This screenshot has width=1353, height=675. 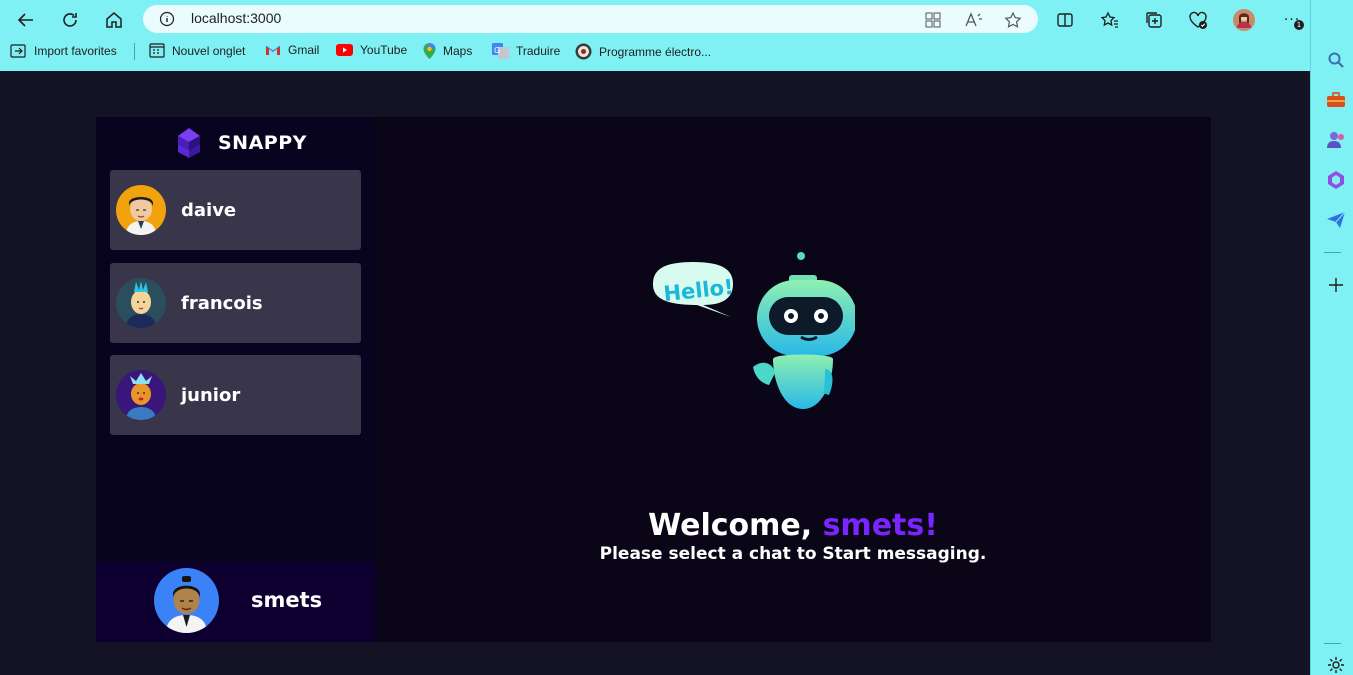 I want to click on current-user-avatar, so click(x=186, y=600).